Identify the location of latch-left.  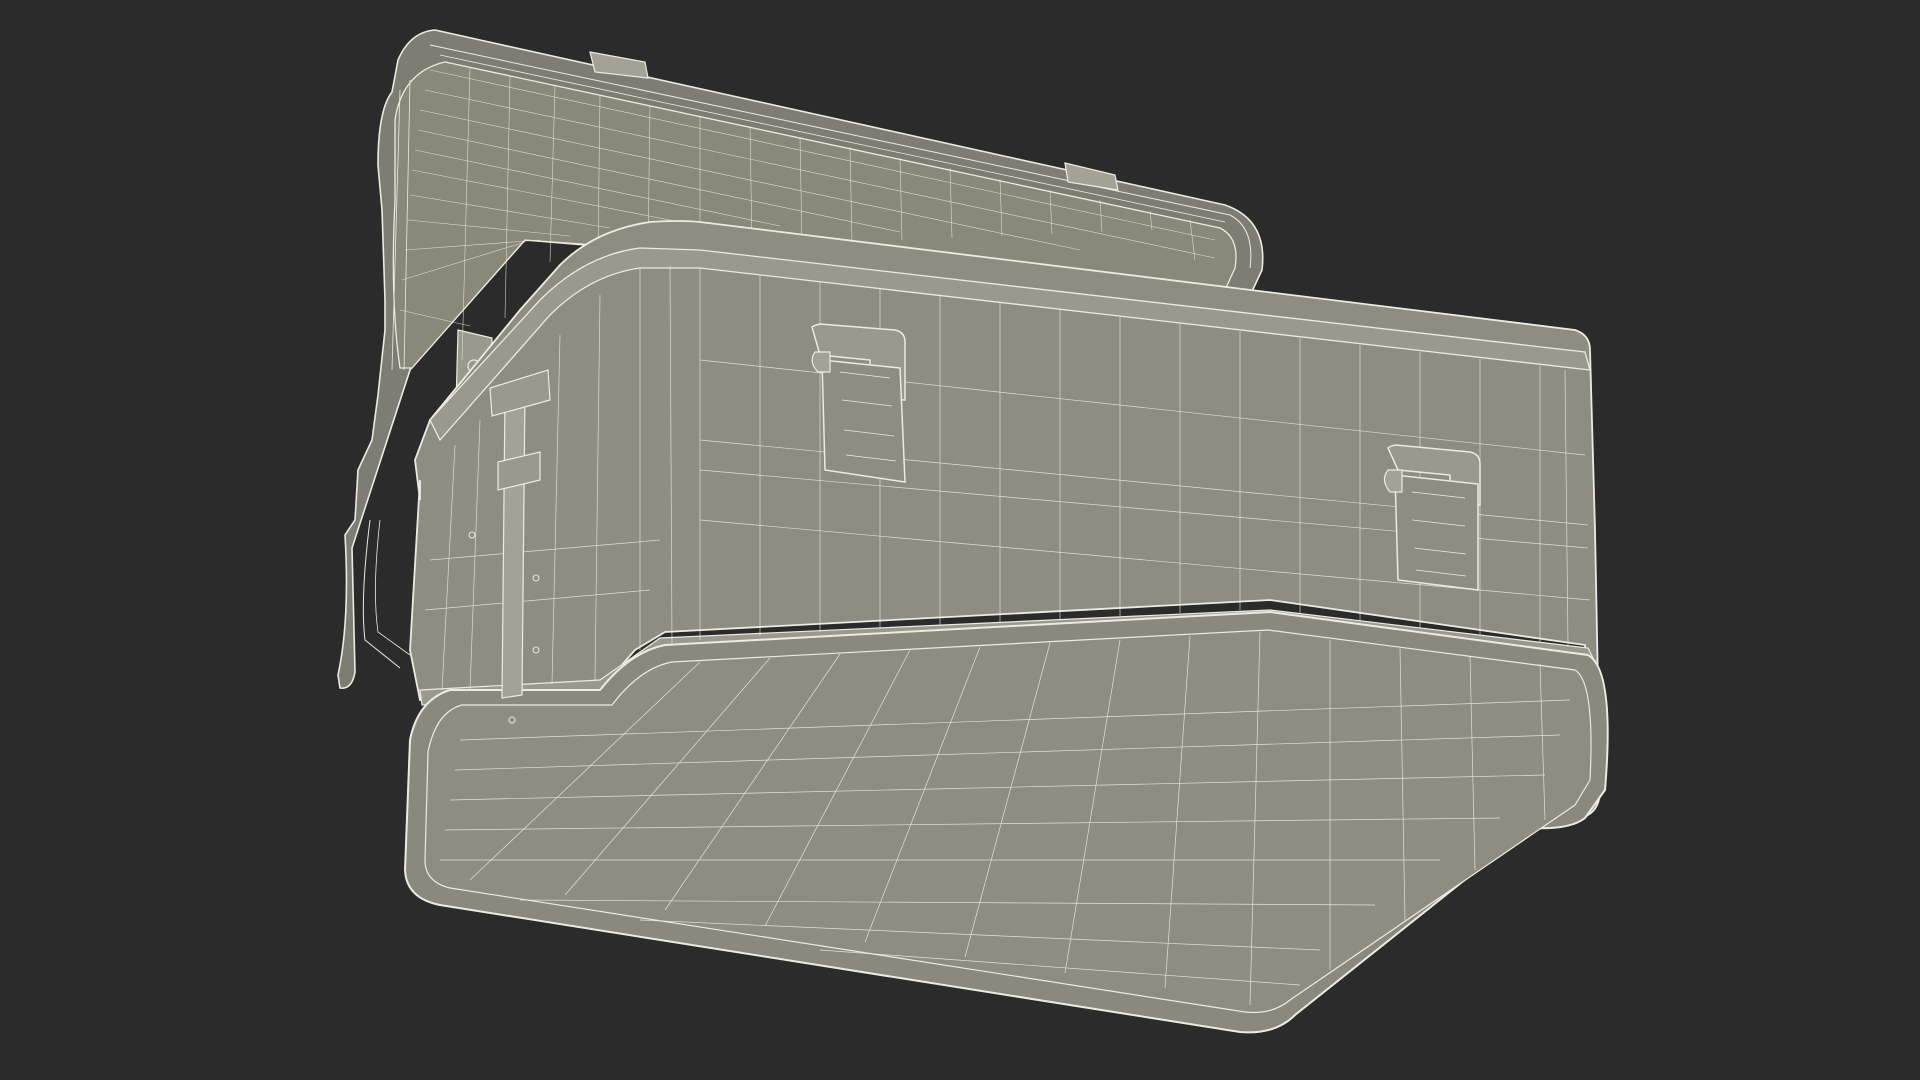
(858, 403).